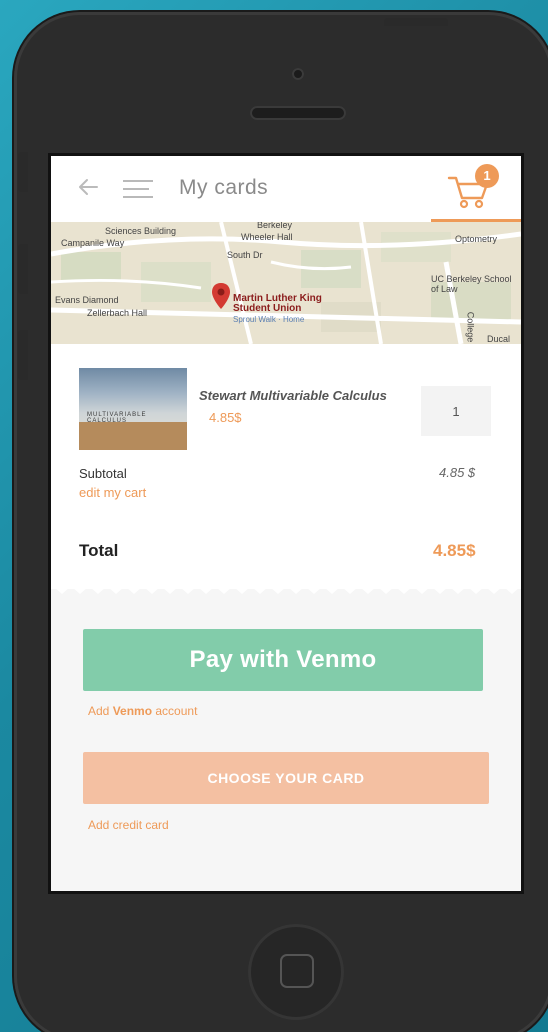  What do you see at coordinates (88, 187) in the screenshot?
I see `arrow-left-icon` at bounding box center [88, 187].